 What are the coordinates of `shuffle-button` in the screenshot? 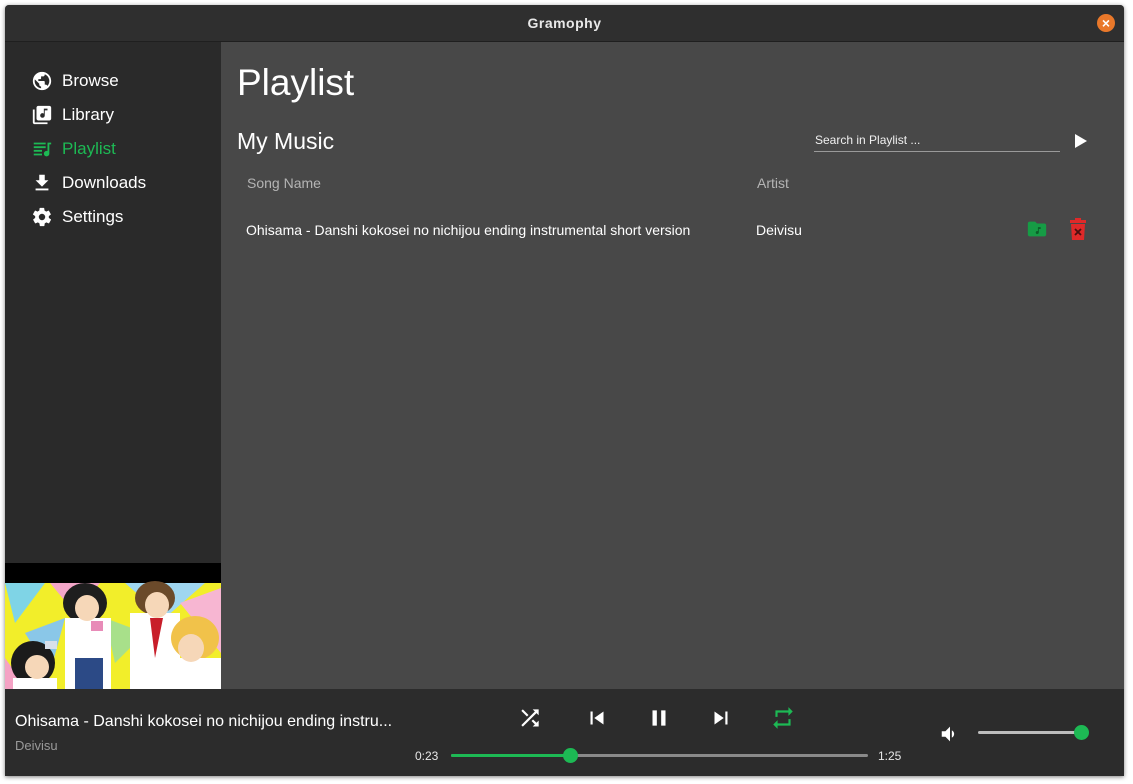 It's located at (530, 718).